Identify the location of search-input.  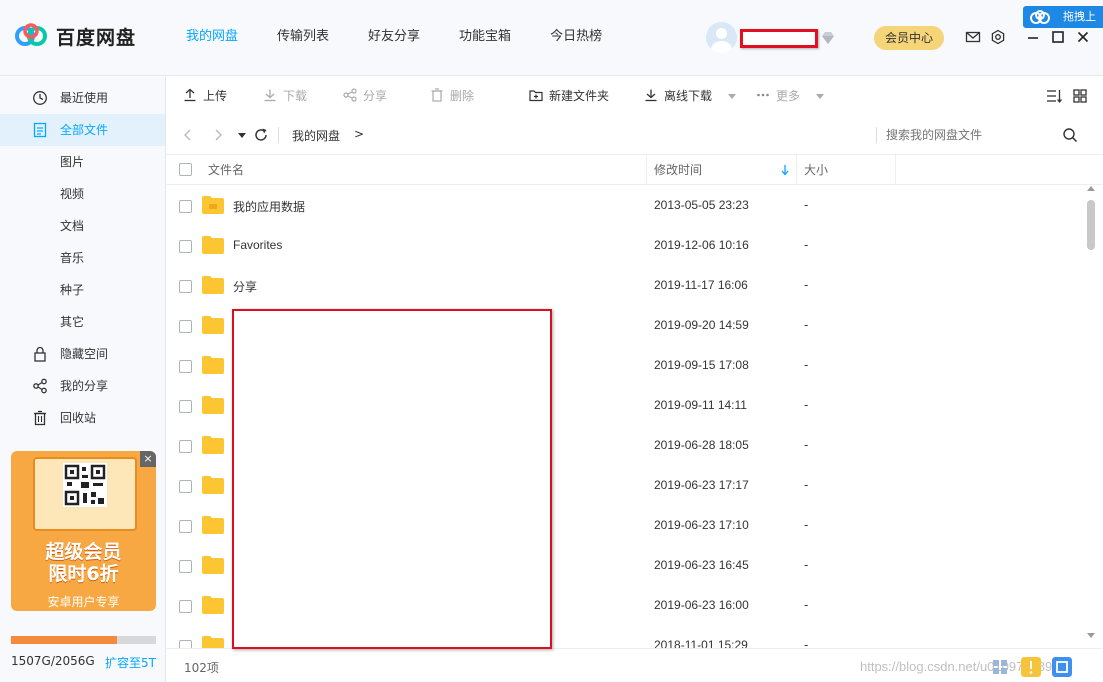
(981, 135).